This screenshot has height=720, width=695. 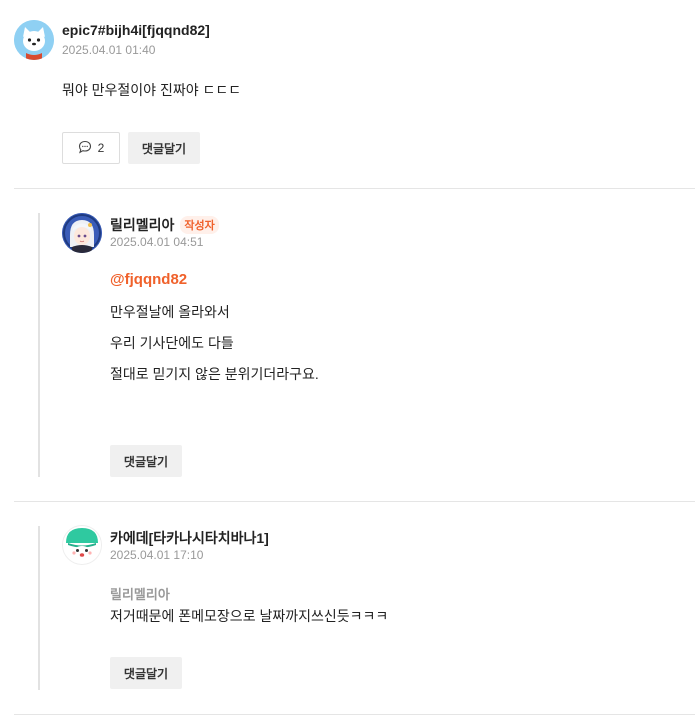 I want to click on reply-count-button: 2, so click(x=91, y=148).